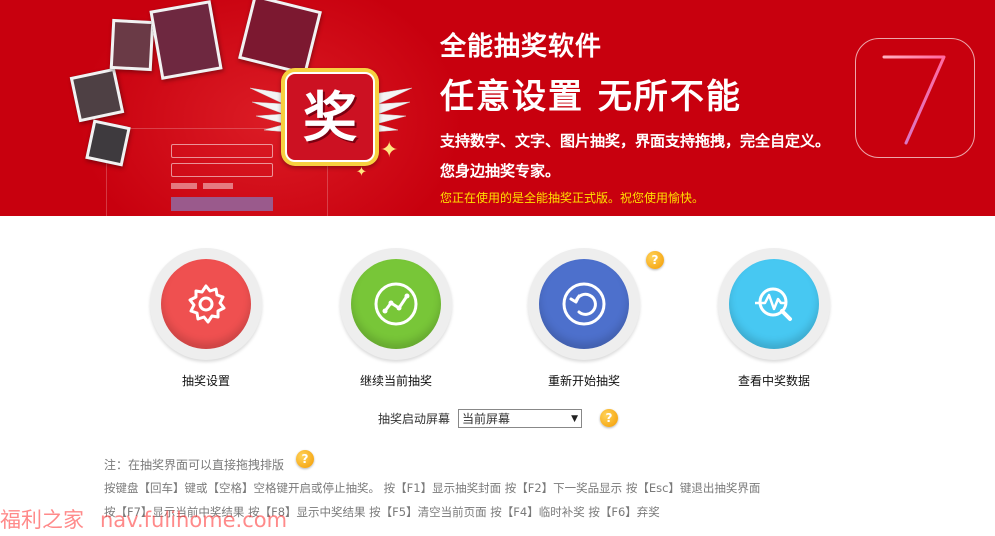 The width and height of the screenshot is (995, 536). I want to click on banner-tagline: 您身边抽奖专家。, so click(500, 171).